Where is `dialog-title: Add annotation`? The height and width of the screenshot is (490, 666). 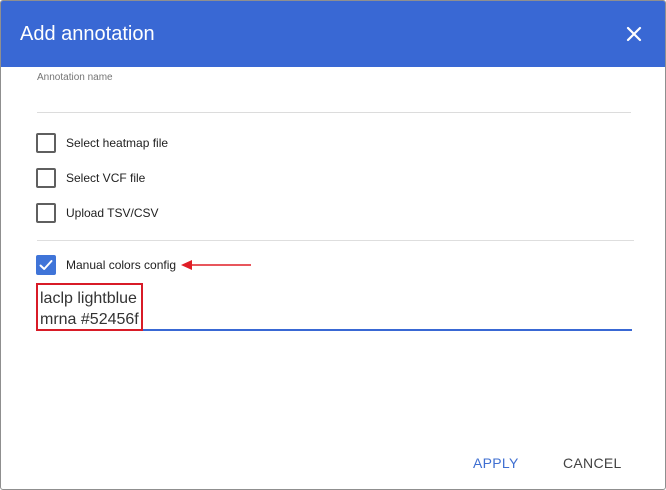
dialog-title: Add annotation is located at coordinates (87, 34).